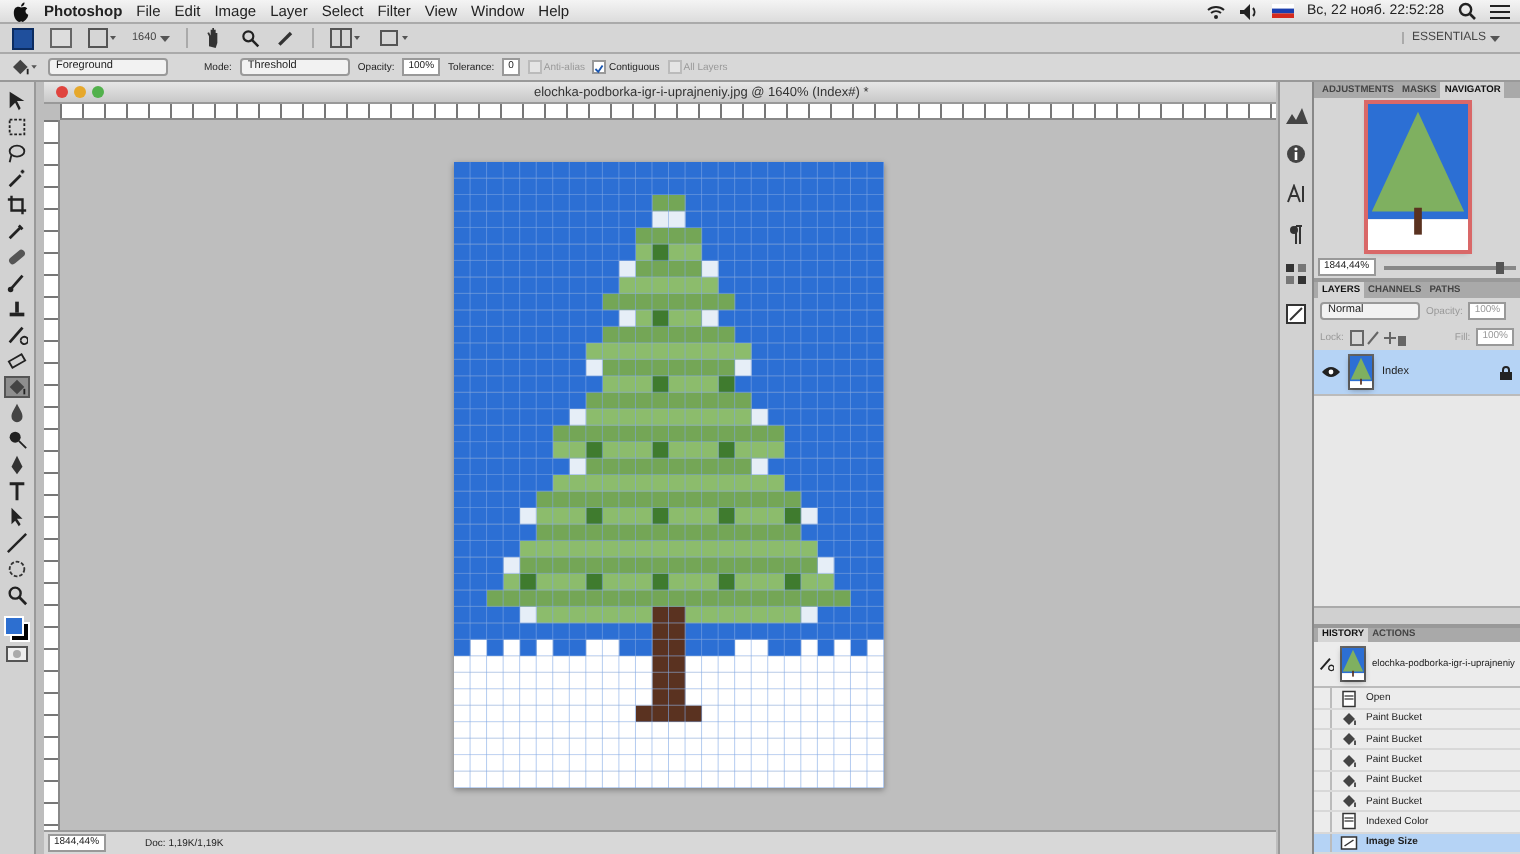  I want to click on stamp-tool-icon, so click(17, 309).